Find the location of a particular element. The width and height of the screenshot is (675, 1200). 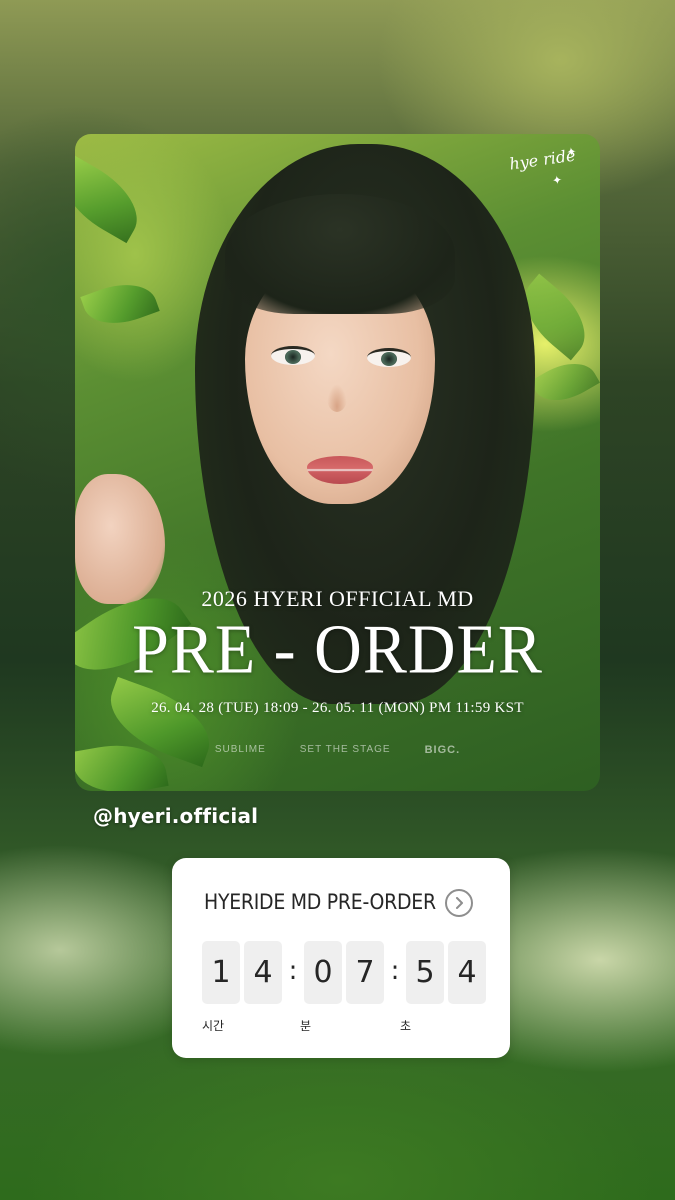

poster-headline: PRE - ORDER is located at coordinates (337, 649).